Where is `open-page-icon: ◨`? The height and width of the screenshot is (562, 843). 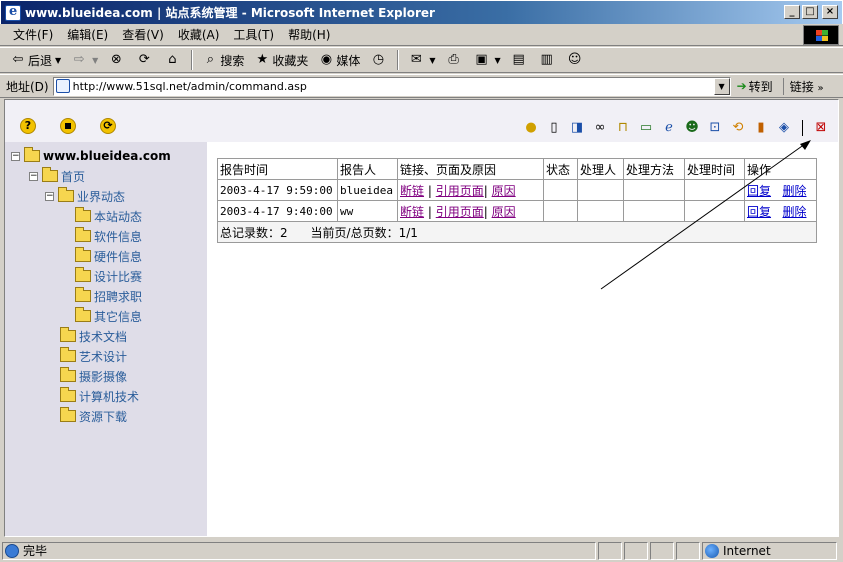 open-page-icon: ◨ is located at coordinates (577, 127).